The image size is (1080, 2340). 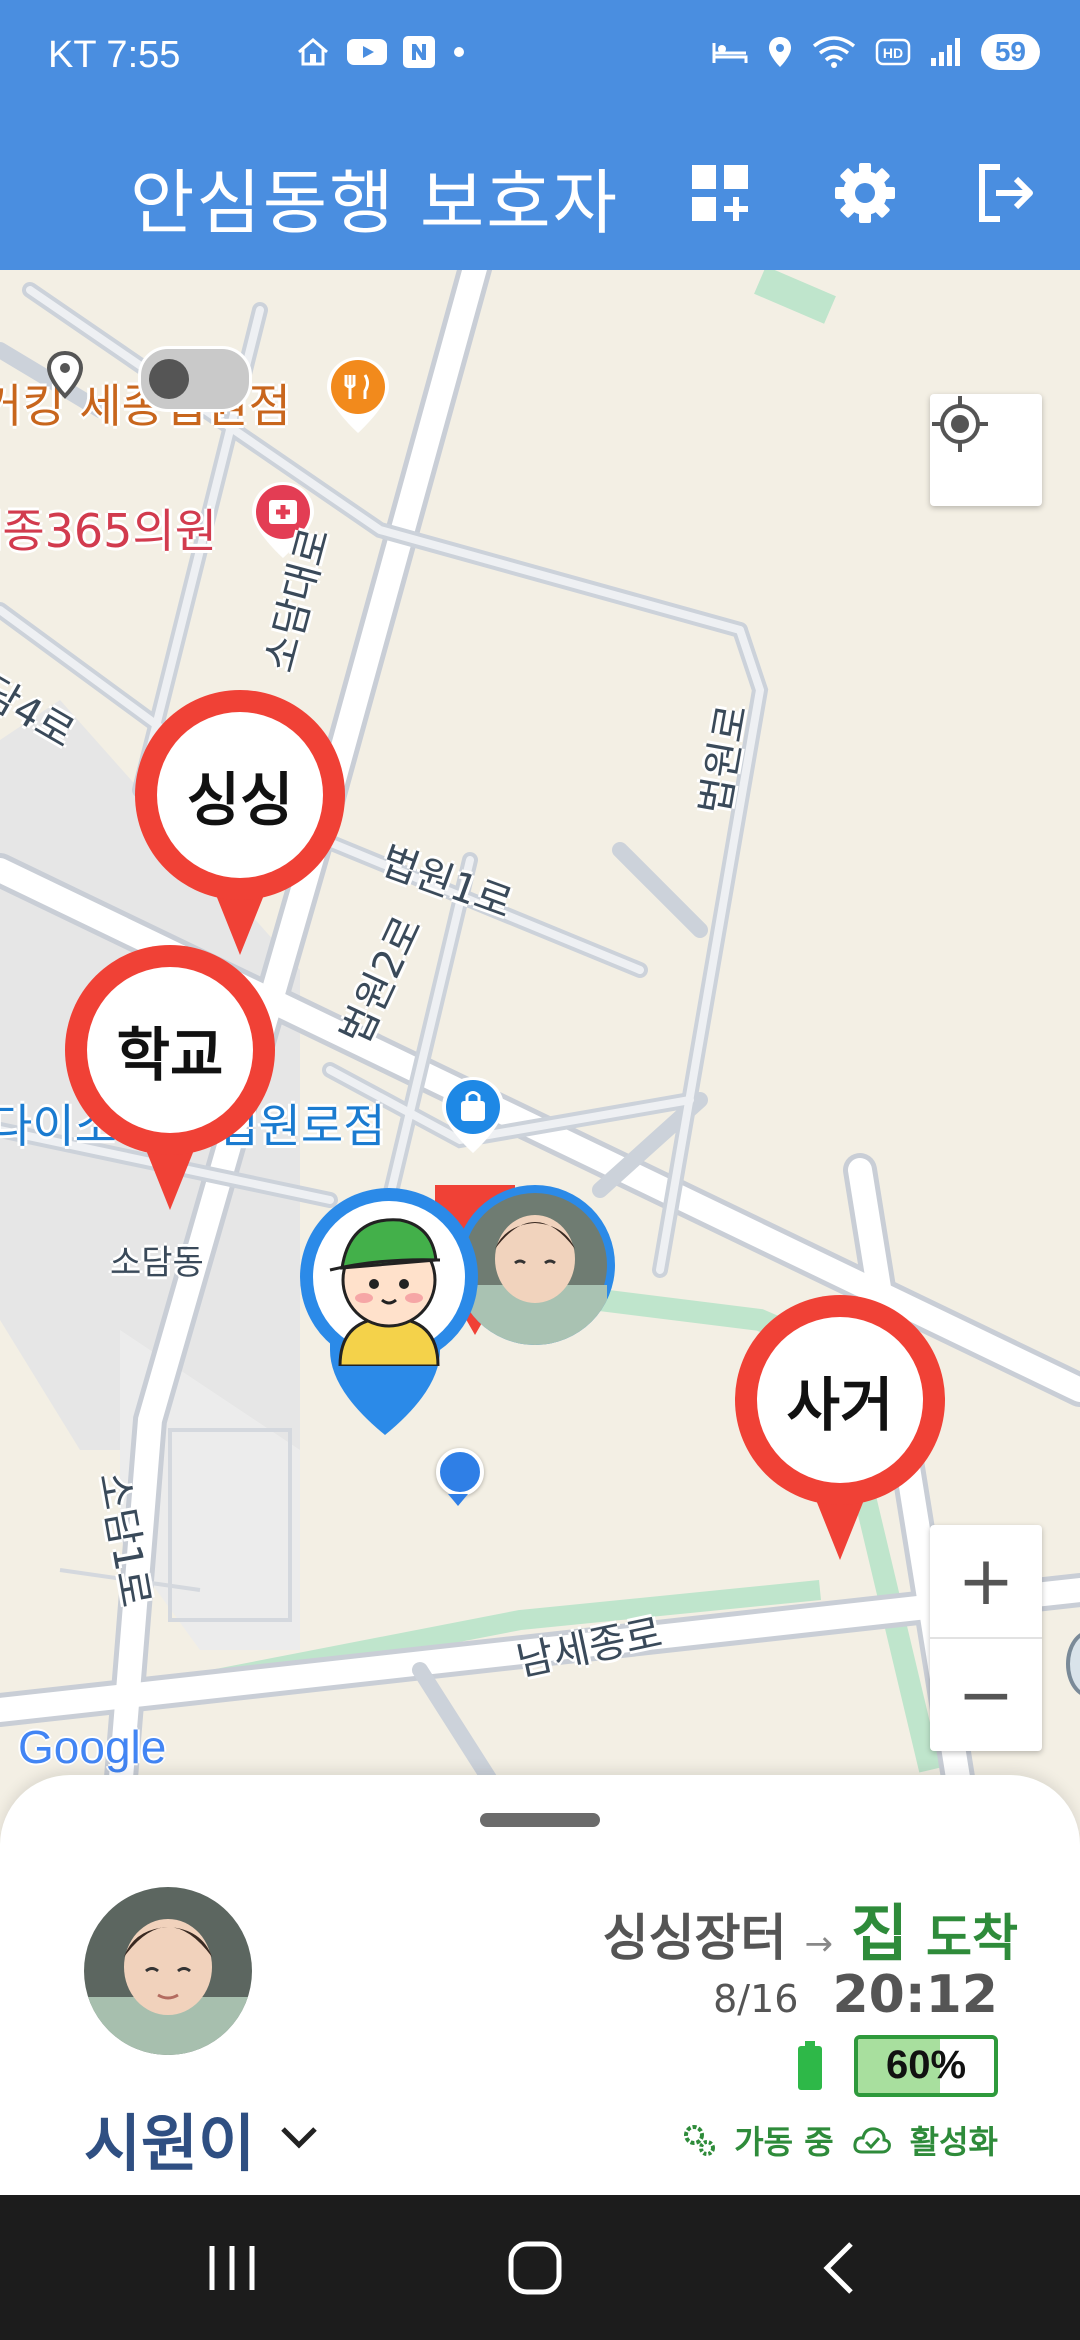 What do you see at coordinates (945, 52) in the screenshot?
I see `signal-icon` at bounding box center [945, 52].